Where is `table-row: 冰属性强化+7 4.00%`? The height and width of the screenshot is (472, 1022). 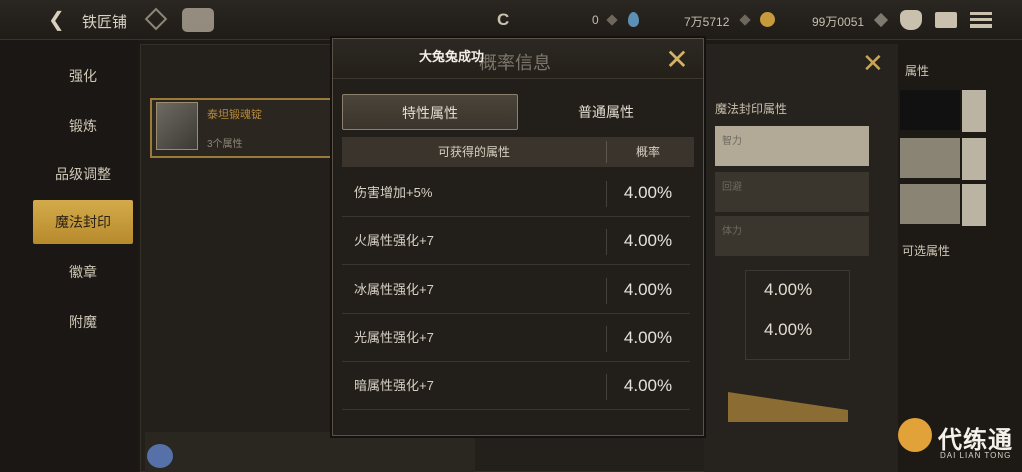
table-row: 冰属性强化+7 4.00% is located at coordinates (516, 290).